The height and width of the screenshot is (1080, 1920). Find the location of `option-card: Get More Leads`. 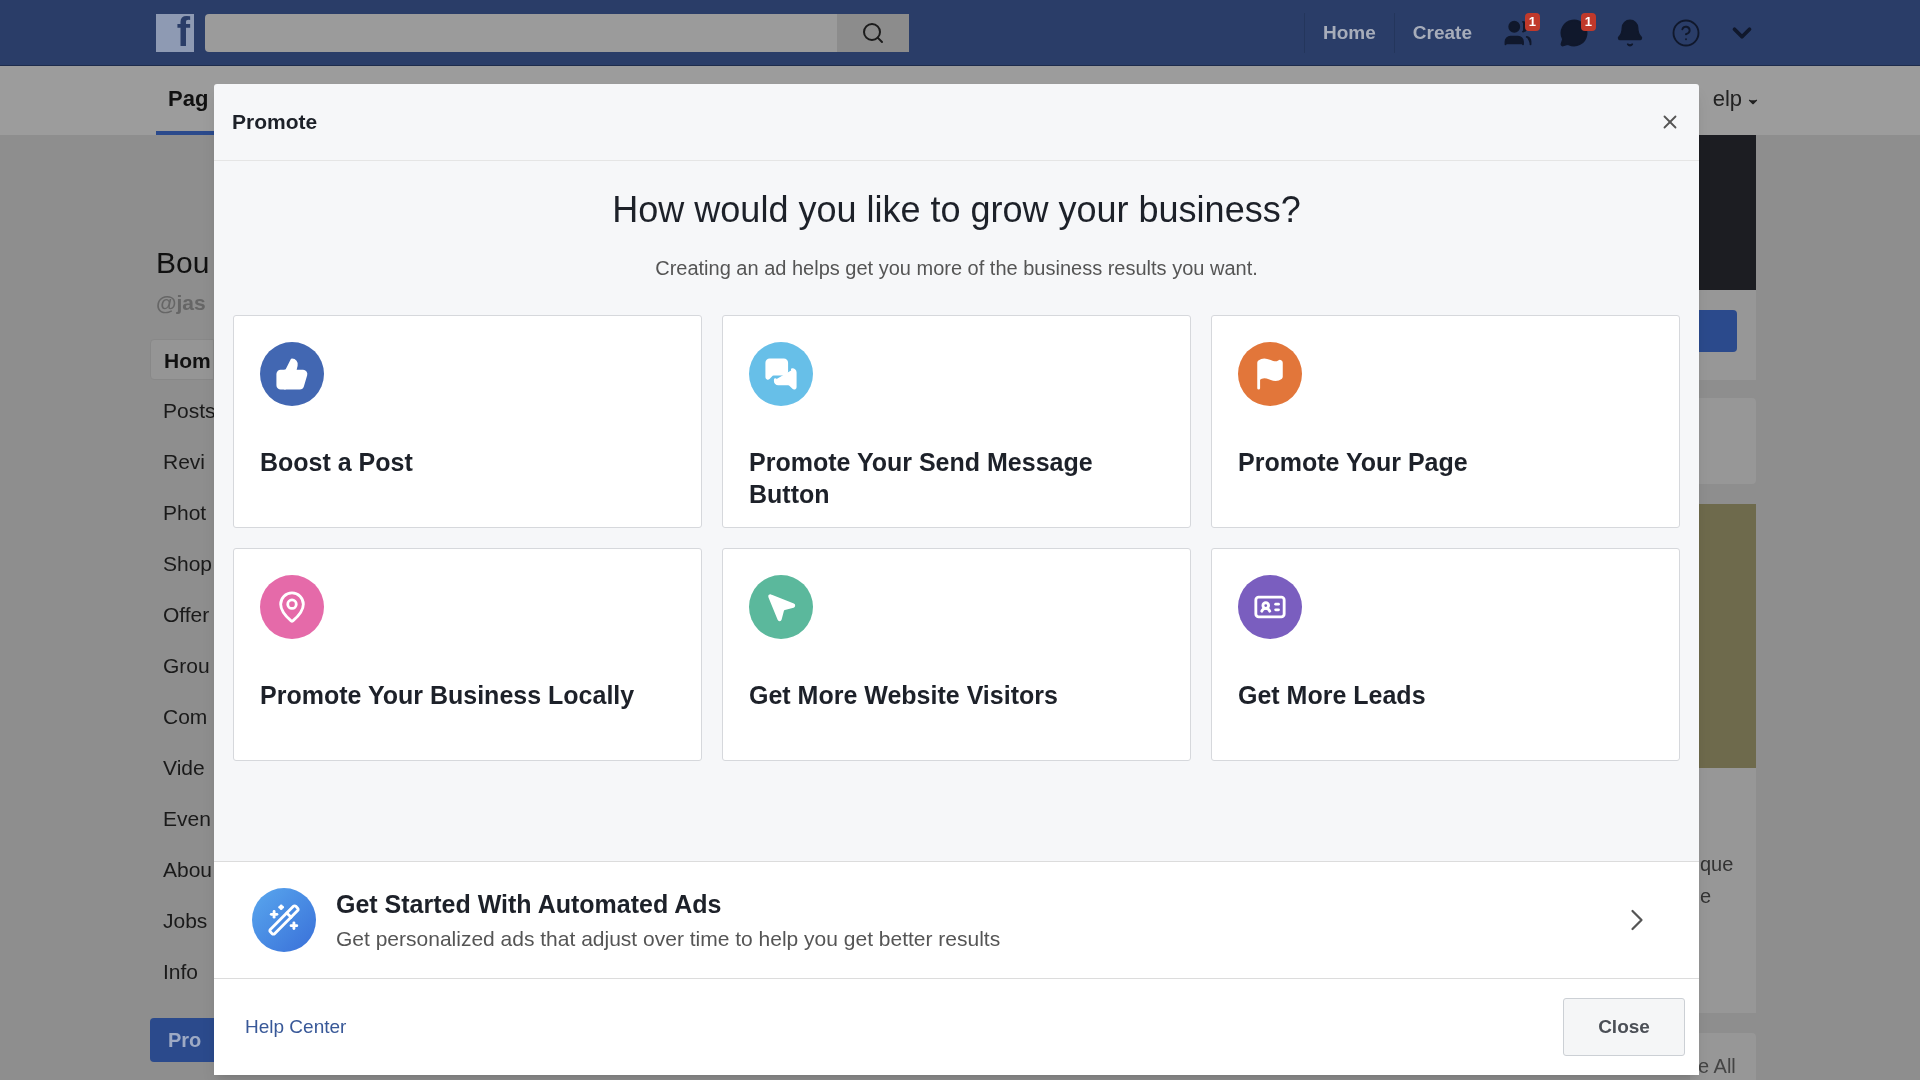

option-card: Get More Leads is located at coordinates (1445, 654).